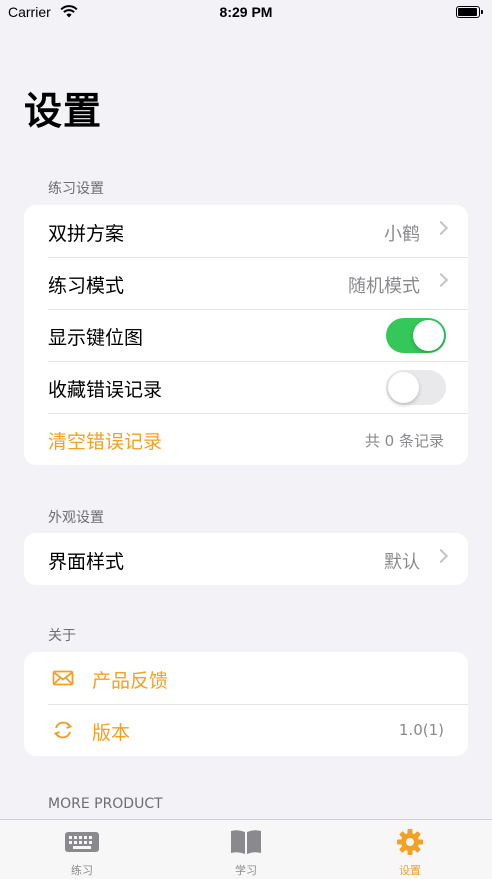  What do you see at coordinates (416, 387) in the screenshot?
I see `favorite-errors-toggle` at bounding box center [416, 387].